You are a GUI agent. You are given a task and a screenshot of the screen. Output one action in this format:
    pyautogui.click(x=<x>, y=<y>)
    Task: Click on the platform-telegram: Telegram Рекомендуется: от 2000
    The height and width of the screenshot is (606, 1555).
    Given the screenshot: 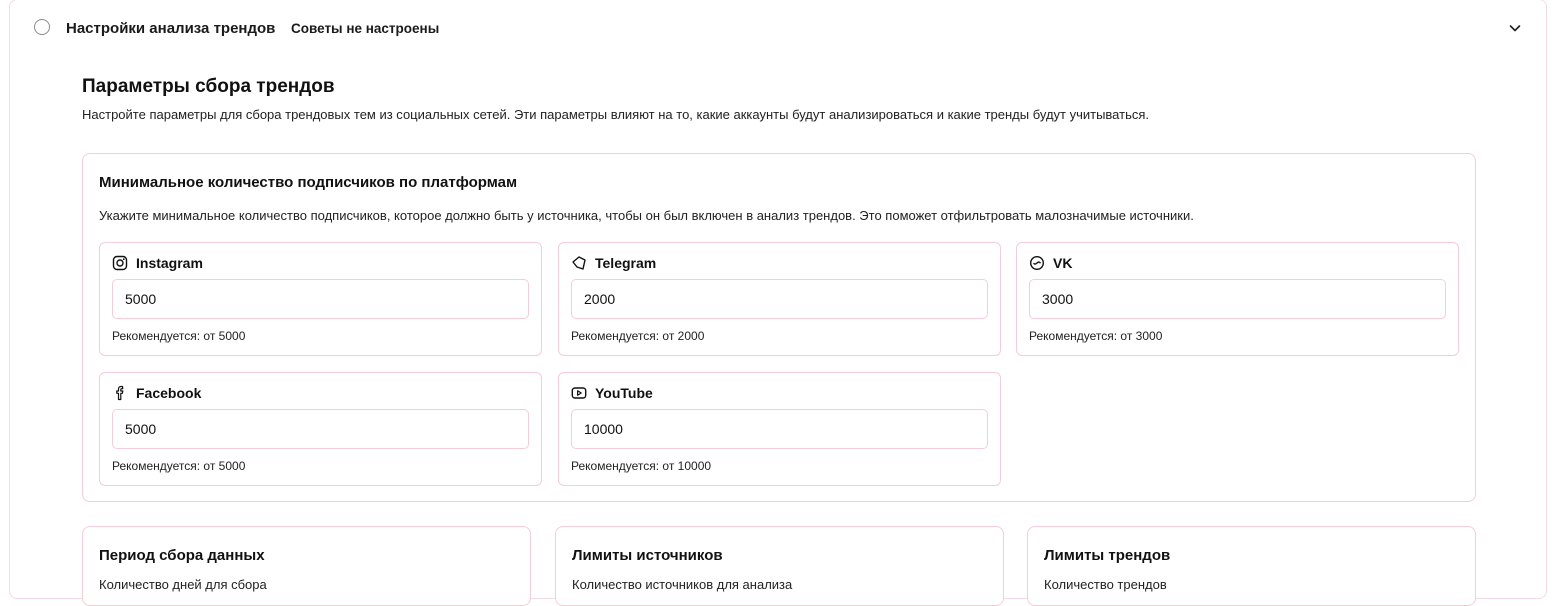 What is the action you would take?
    pyautogui.click(x=779, y=299)
    